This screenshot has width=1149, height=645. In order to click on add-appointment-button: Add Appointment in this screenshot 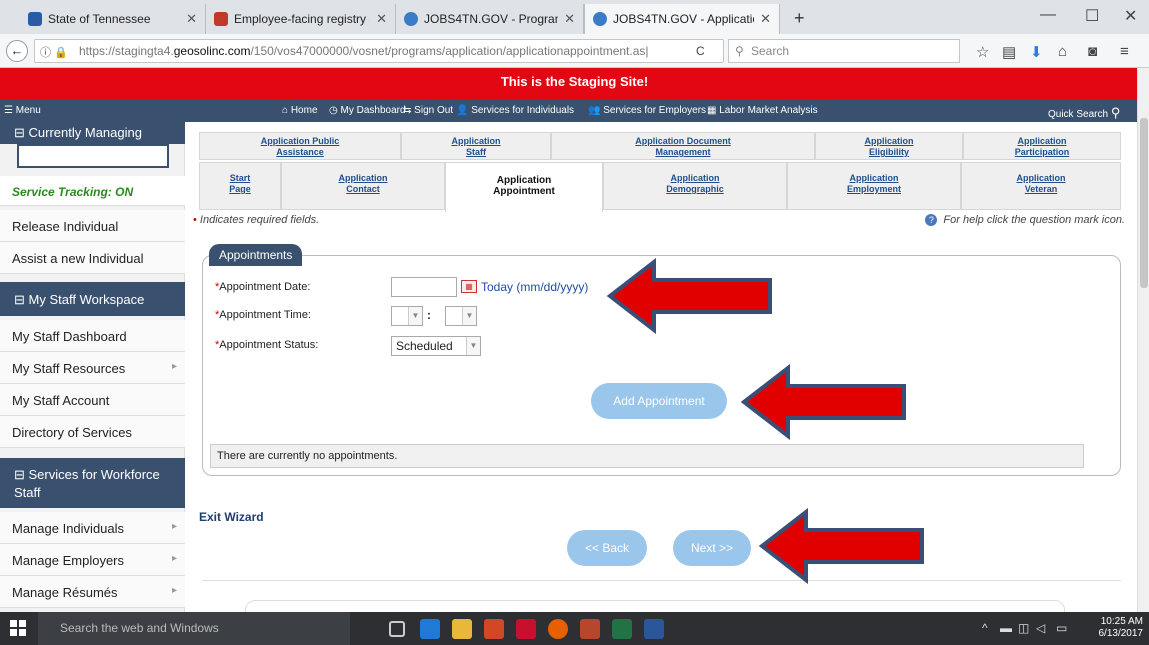, I will do `click(659, 401)`.